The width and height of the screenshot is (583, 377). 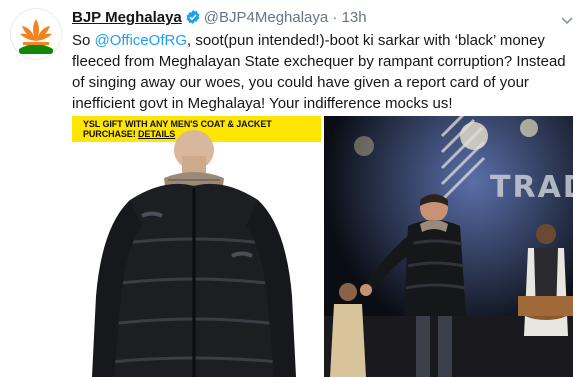 I want to click on tweet-text-prefix: So, so click(x=83, y=40).